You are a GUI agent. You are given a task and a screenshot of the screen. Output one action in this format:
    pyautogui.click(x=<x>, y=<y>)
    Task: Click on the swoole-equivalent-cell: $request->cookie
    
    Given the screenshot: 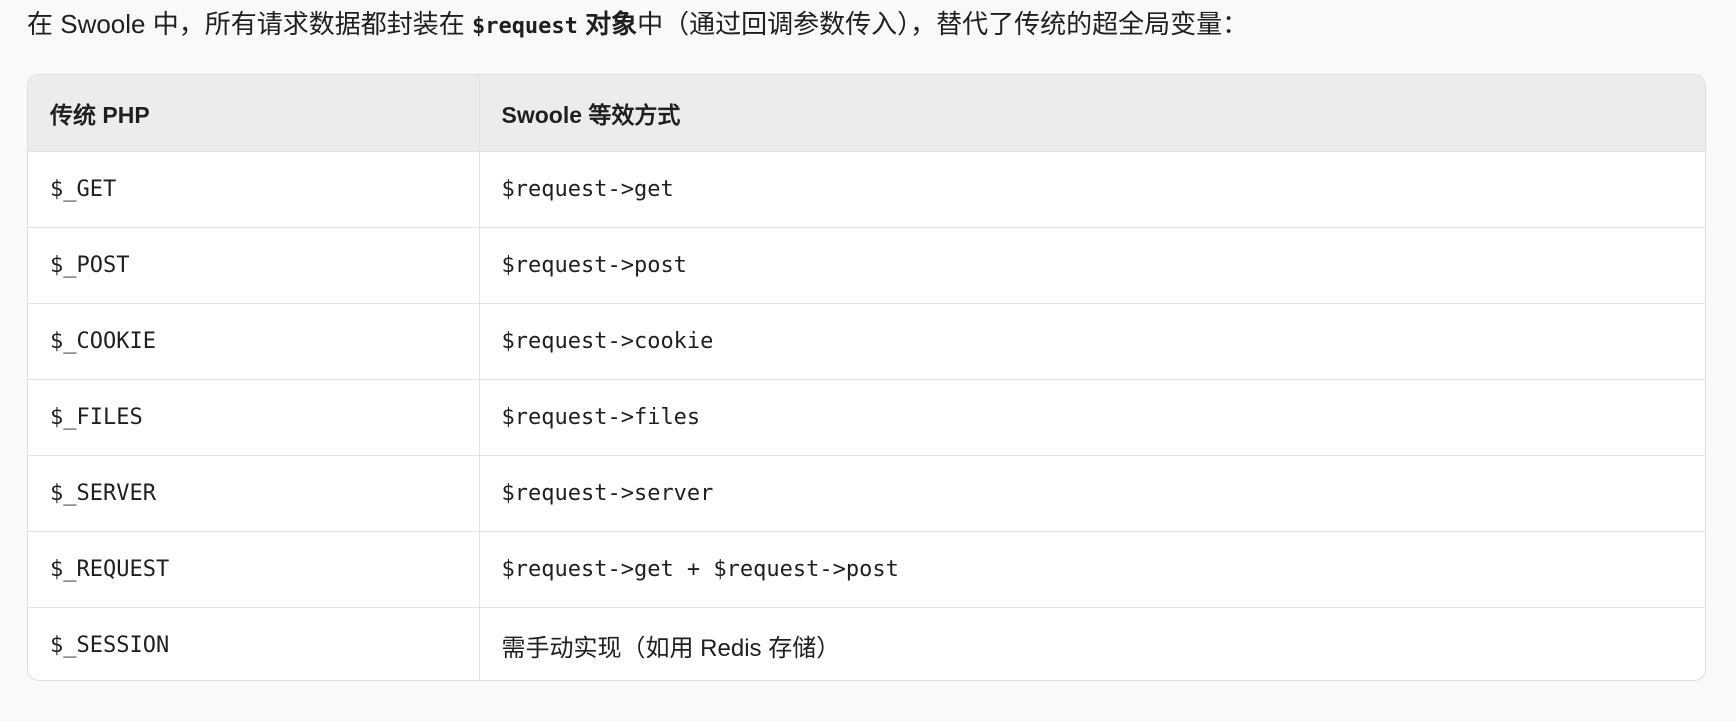 What is the action you would take?
    pyautogui.click(x=1091, y=340)
    